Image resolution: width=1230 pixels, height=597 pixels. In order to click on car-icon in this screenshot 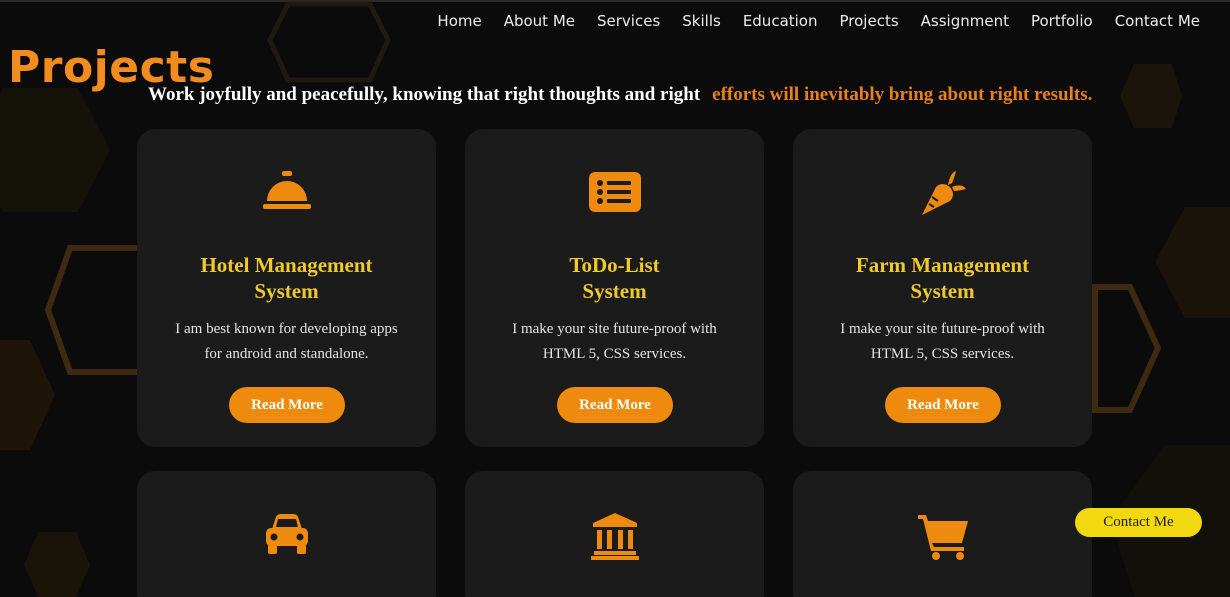, I will do `click(286, 534)`.